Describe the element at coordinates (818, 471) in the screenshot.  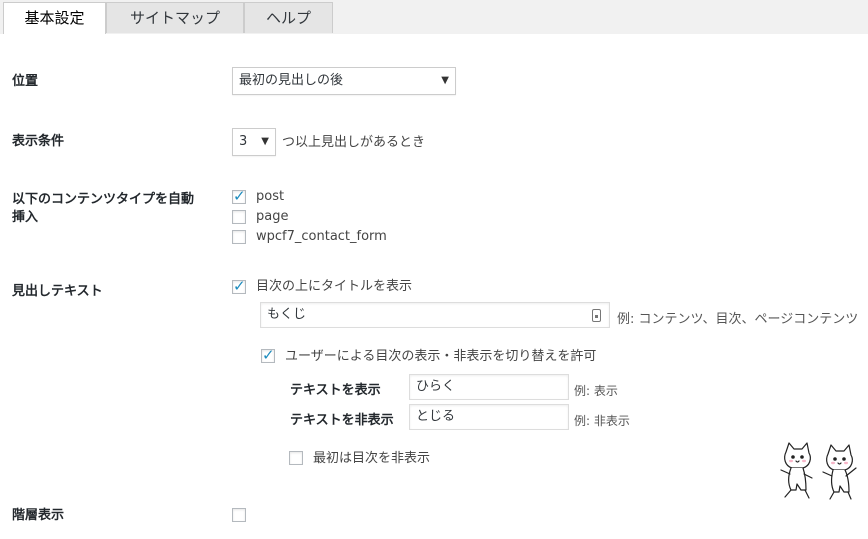
I see `cat-mascot-icon` at that location.